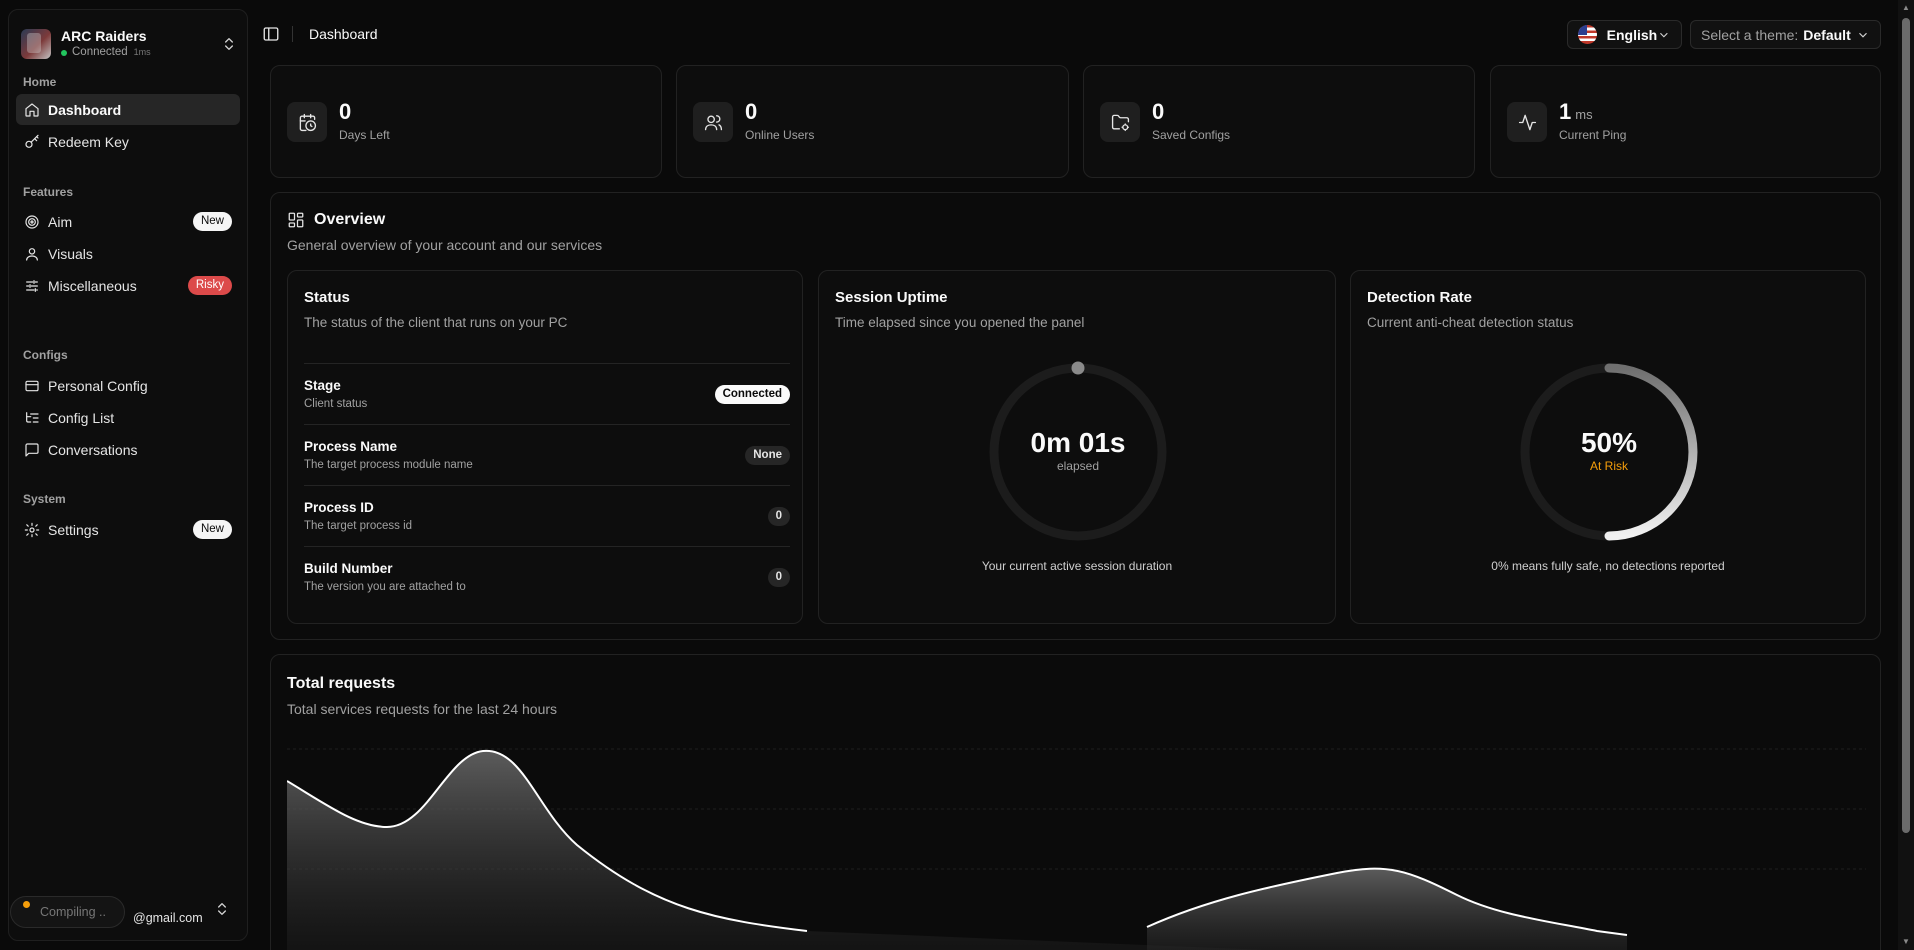  I want to click on sidebar-item-label: Visuals, so click(70, 253).